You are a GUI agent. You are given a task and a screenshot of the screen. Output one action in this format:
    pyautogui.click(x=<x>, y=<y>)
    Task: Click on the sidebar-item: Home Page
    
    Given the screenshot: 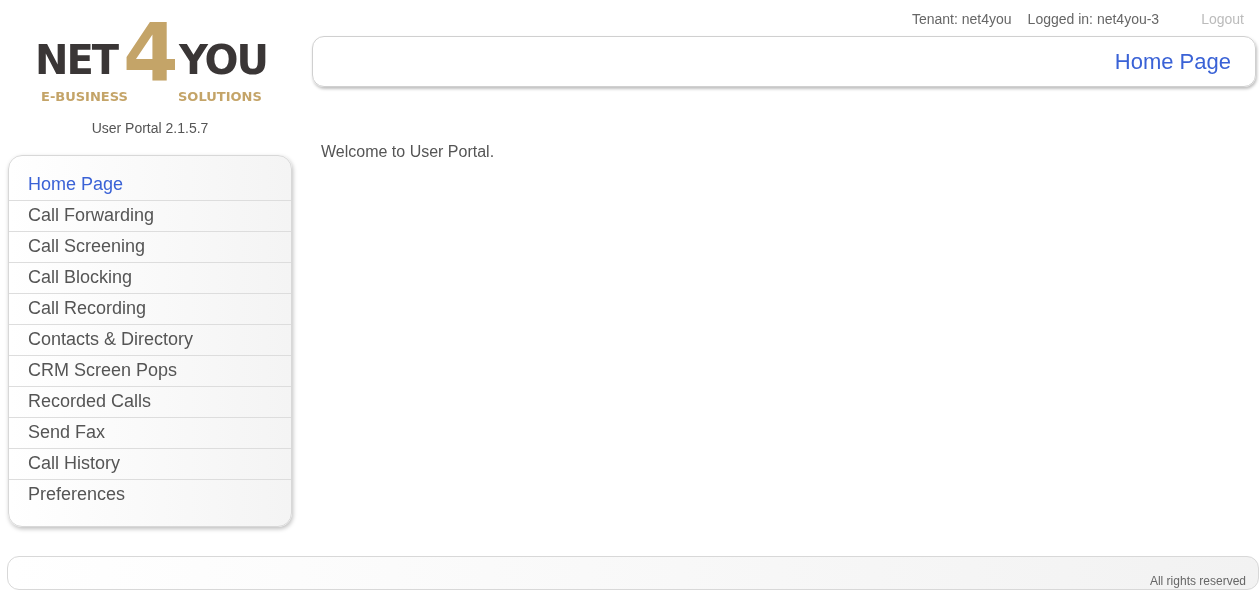 What is the action you would take?
    pyautogui.click(x=150, y=185)
    